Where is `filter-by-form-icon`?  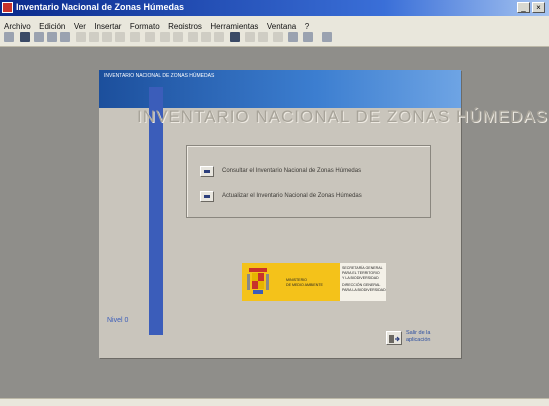
filter-by-form-icon is located at coordinates (206, 37).